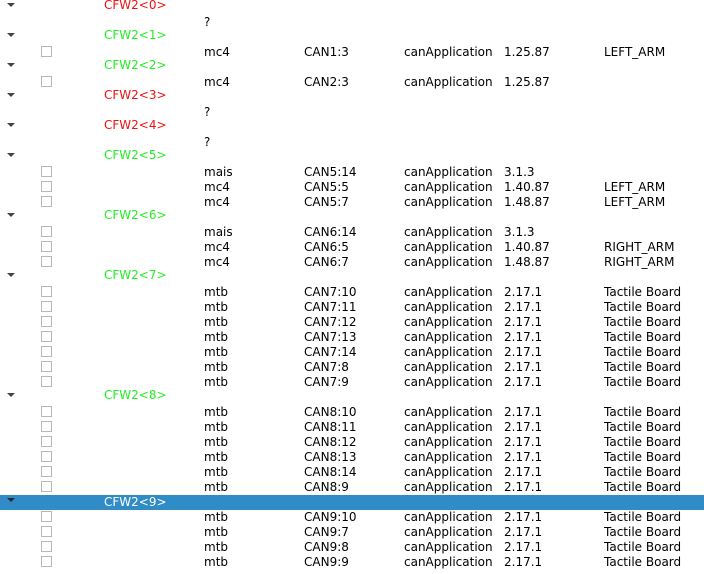 This screenshot has height=574, width=704. What do you see at coordinates (527, 82) in the screenshot?
I see `device-version: 1.25.87` at bounding box center [527, 82].